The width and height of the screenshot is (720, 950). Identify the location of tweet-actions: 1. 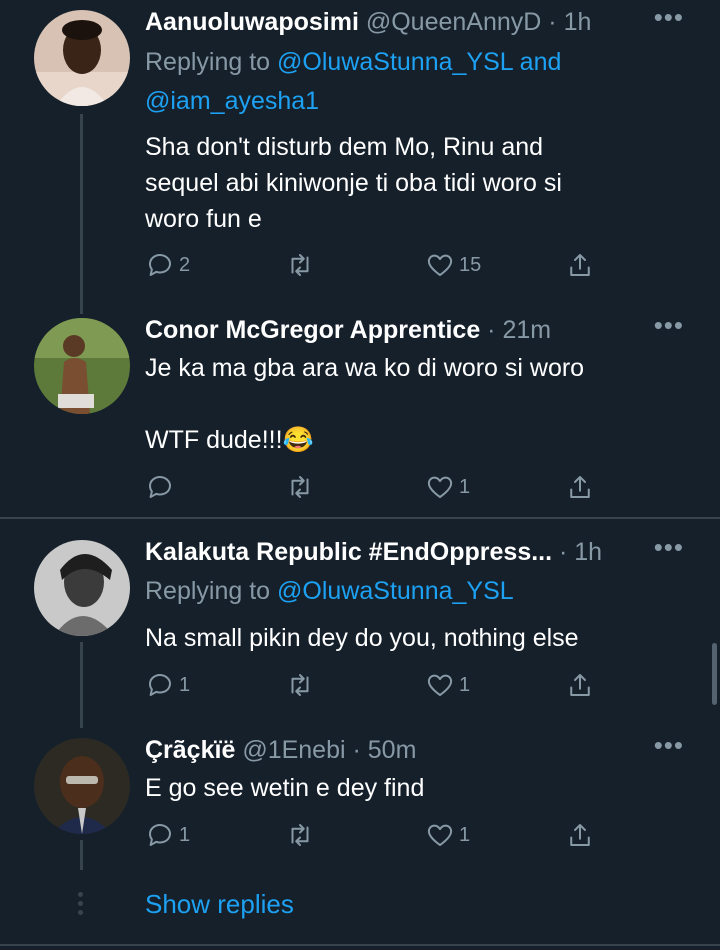
(367, 487).